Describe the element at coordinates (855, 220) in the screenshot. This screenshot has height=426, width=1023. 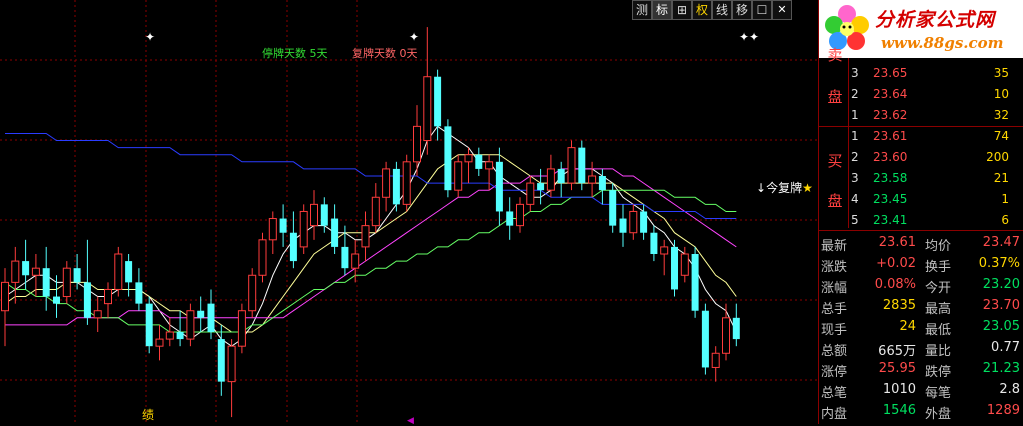
I see `orderbook-level: 5` at that location.